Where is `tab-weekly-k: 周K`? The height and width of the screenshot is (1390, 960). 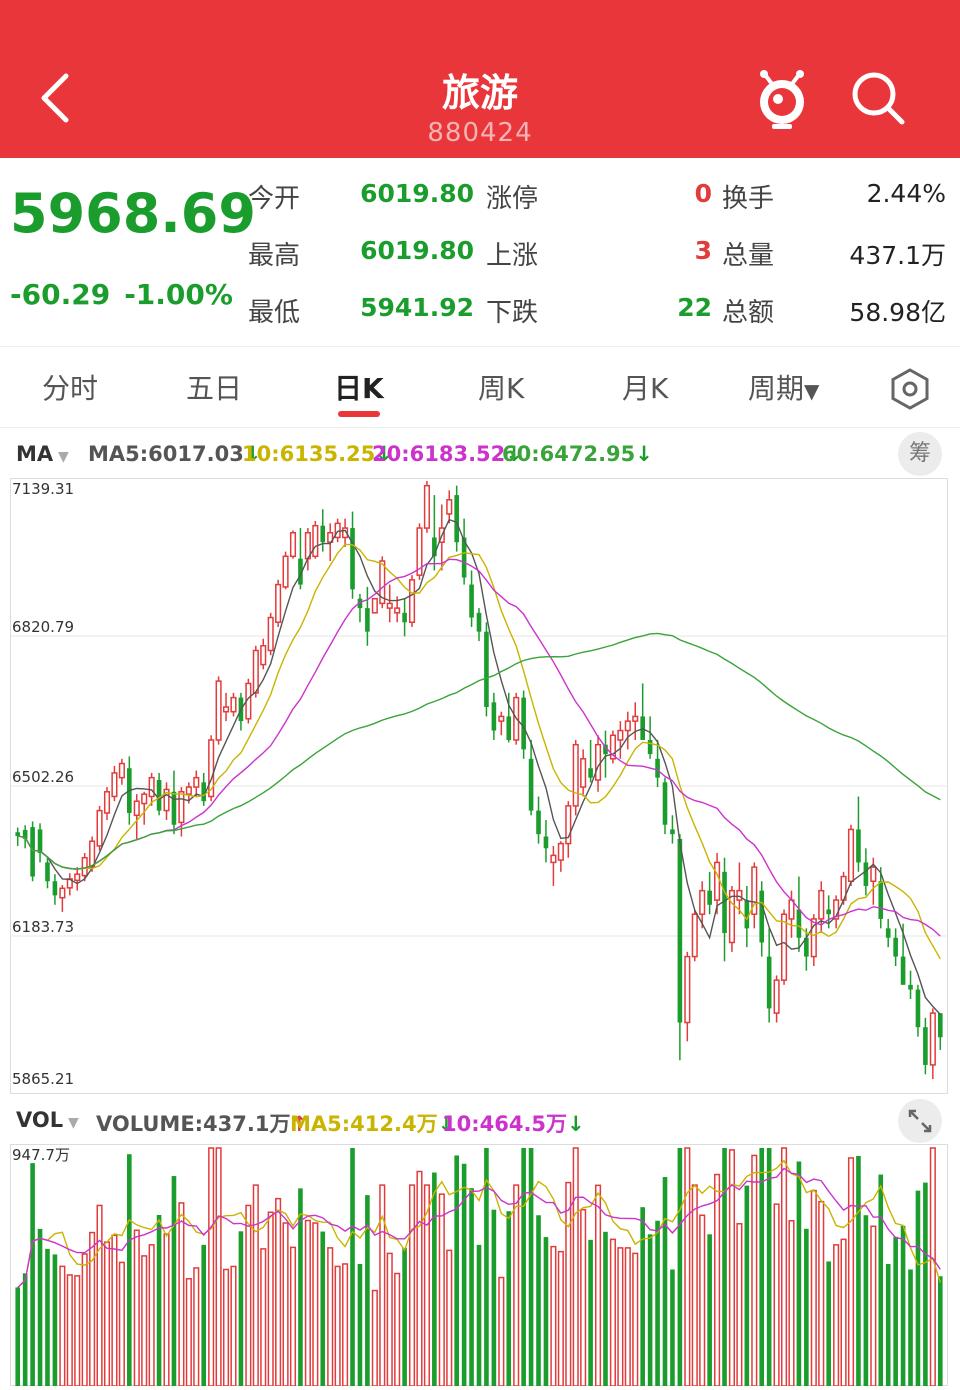 tab-weekly-k: 周K is located at coordinates (501, 387).